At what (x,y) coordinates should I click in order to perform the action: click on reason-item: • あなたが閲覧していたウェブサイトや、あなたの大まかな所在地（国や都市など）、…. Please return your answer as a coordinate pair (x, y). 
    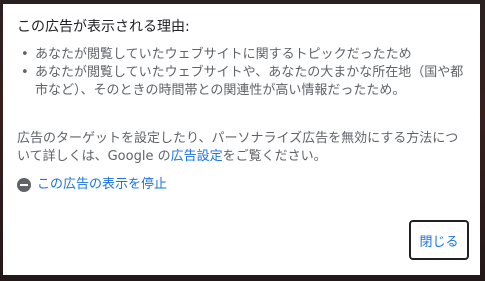
    Looking at the image, I should click on (241, 82).